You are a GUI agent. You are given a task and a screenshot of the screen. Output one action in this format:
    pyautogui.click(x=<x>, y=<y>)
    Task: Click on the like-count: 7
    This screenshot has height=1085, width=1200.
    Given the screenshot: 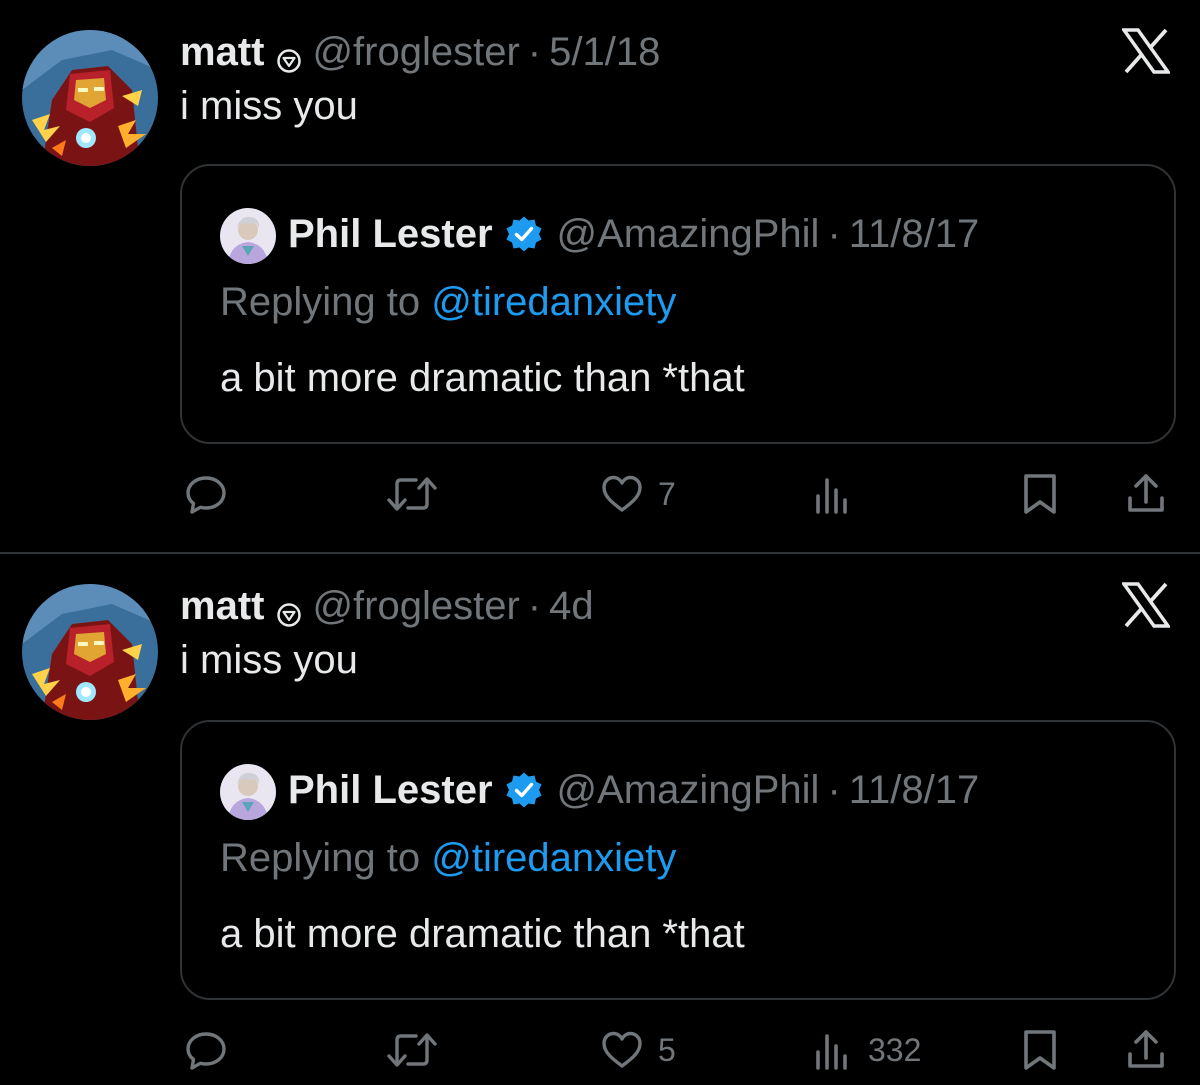 What is the action you would take?
    pyautogui.click(x=667, y=493)
    